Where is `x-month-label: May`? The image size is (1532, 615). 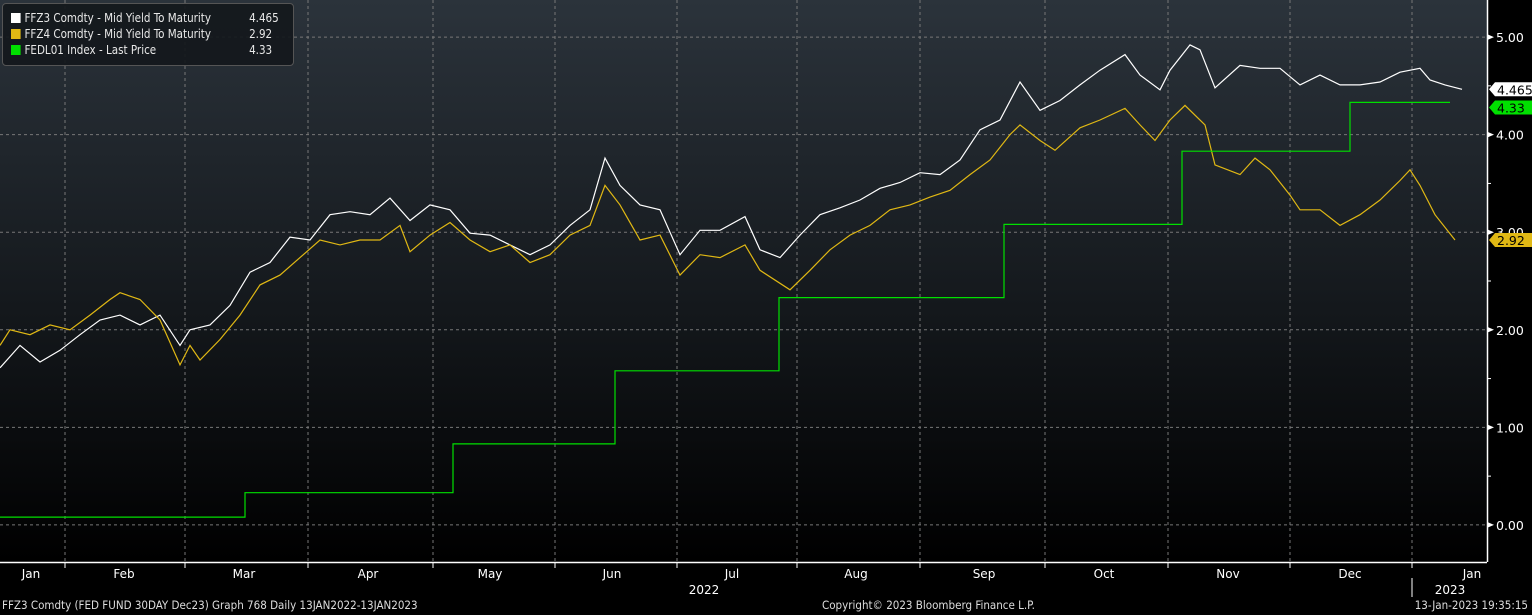 x-month-label: May is located at coordinates (490, 574).